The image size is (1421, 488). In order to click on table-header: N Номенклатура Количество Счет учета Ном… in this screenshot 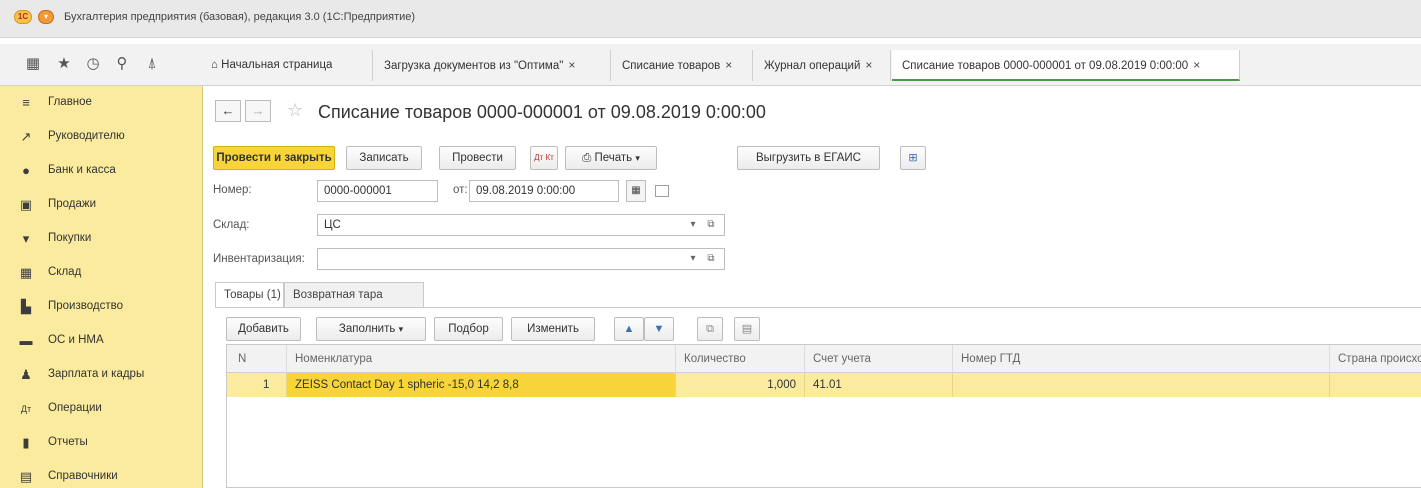, I will do `click(824, 359)`.